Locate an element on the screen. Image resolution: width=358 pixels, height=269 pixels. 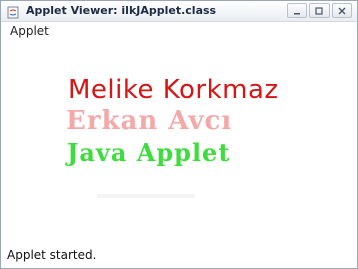
close-button is located at coordinates (341, 10).